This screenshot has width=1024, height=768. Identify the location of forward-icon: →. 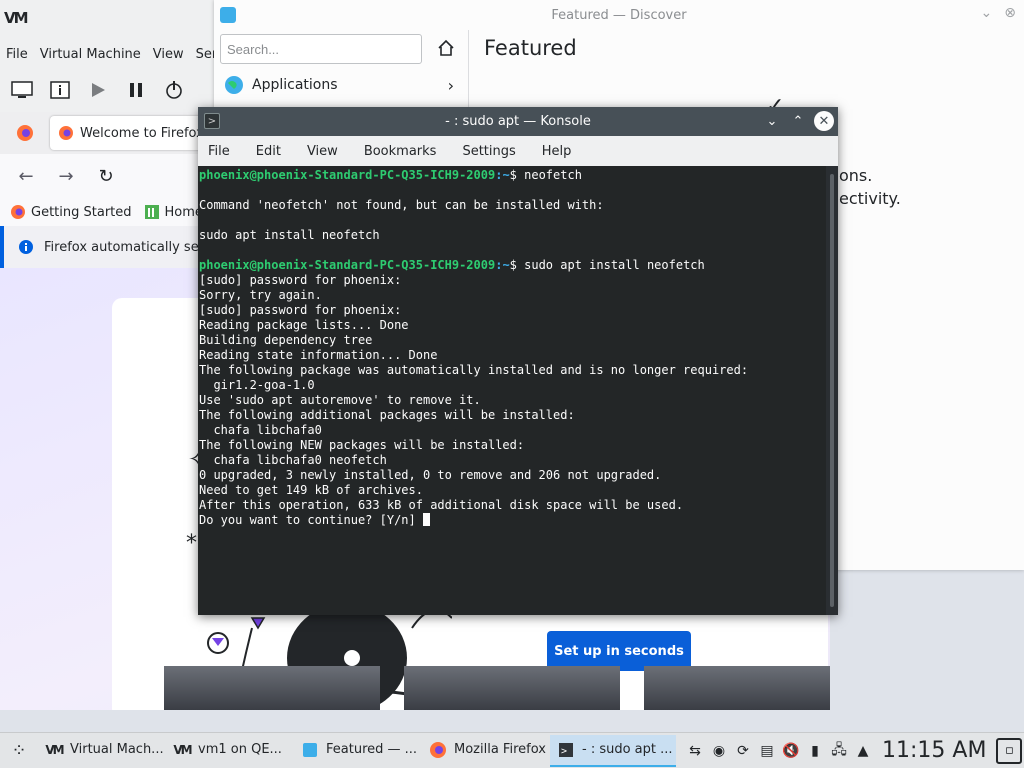
(66, 176).